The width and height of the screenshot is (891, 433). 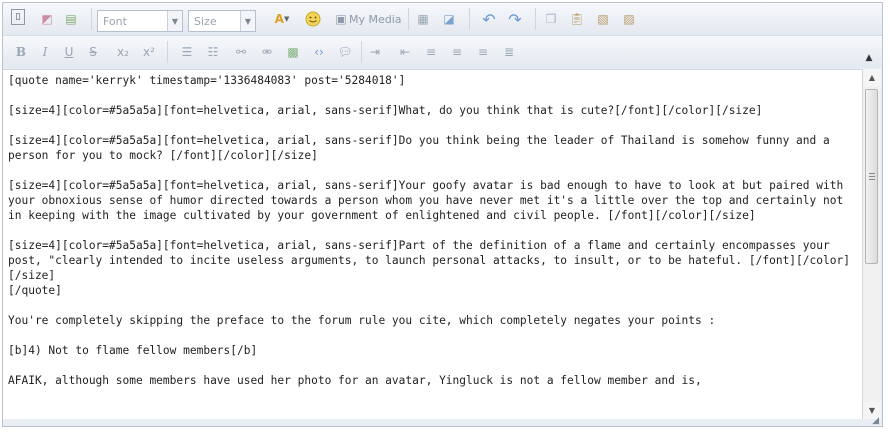 I want to click on remove-format-icon: ◩, so click(x=47, y=19).